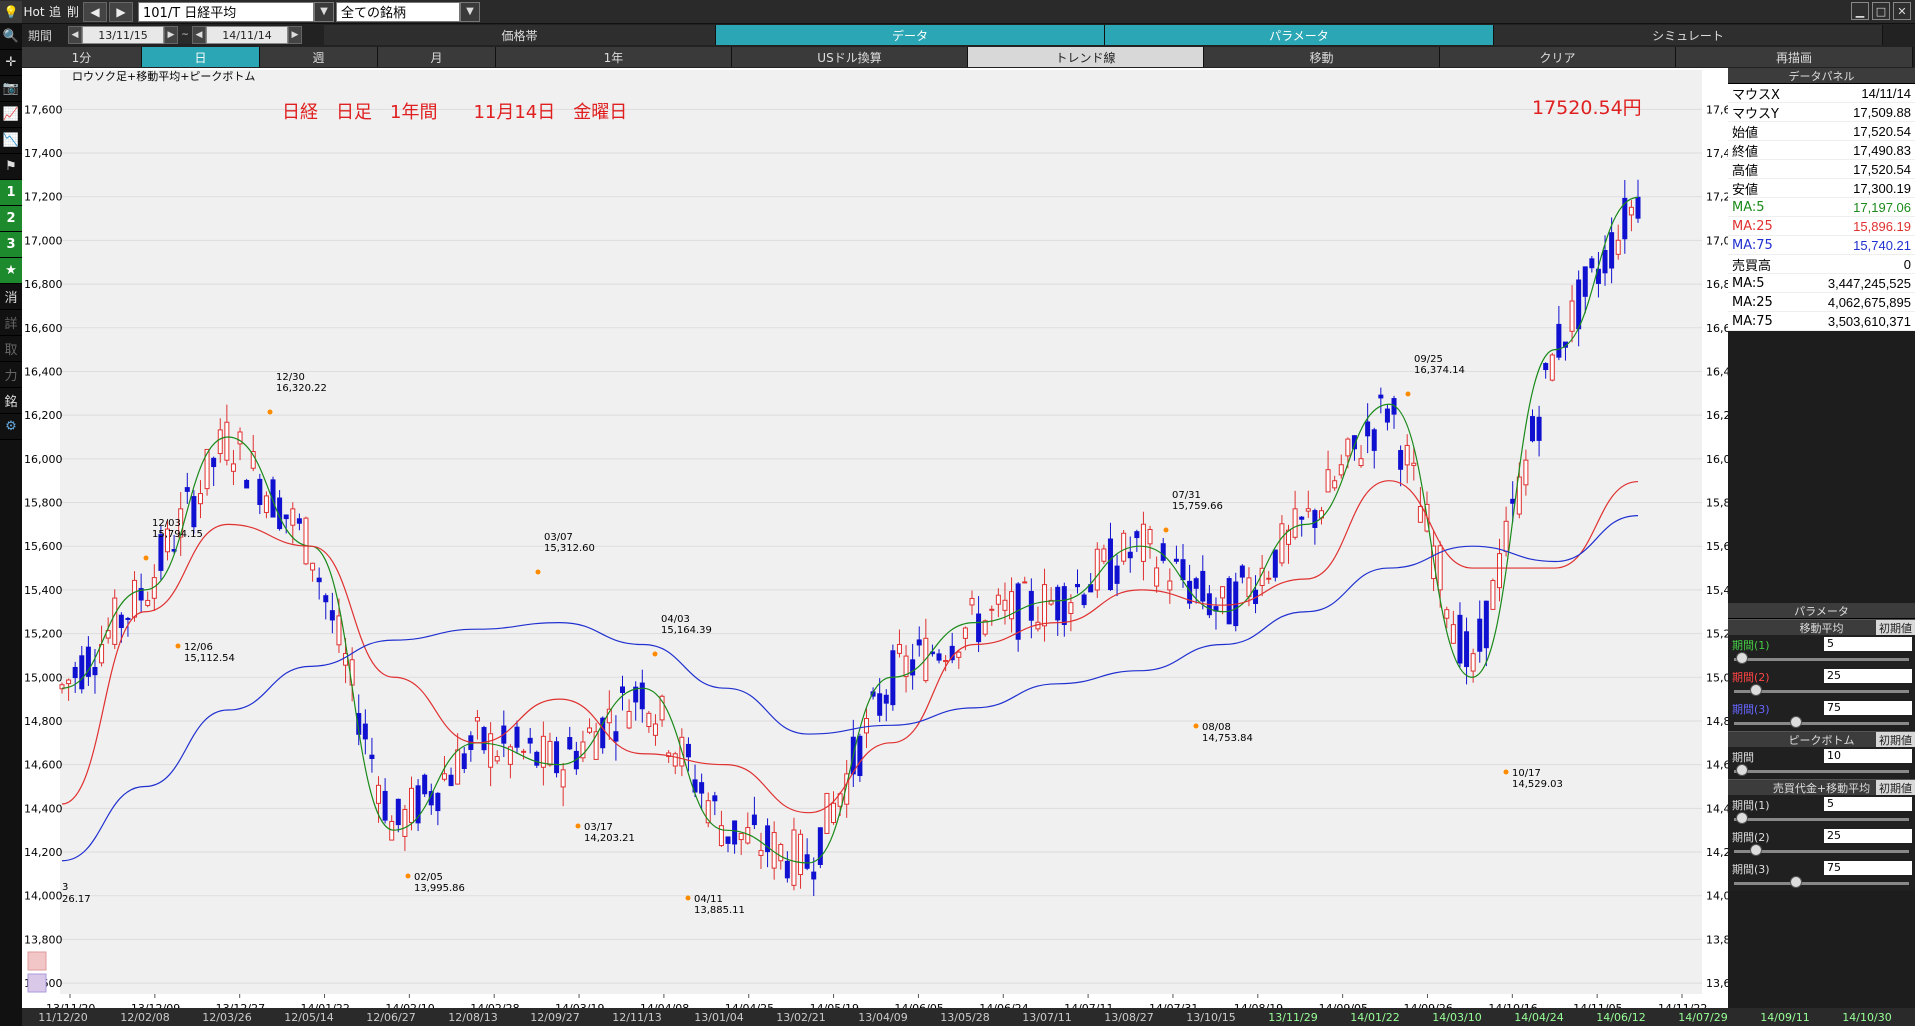  Describe the element at coordinates (295, 35) in the screenshot. I see `to-next-button: ▶` at that location.